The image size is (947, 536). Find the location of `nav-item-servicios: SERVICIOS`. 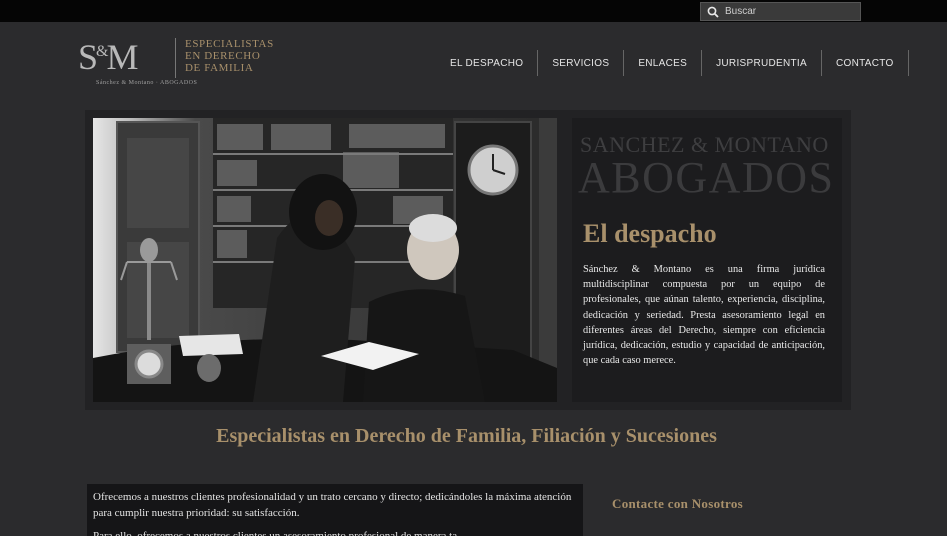

nav-item-servicios: SERVICIOS is located at coordinates (581, 63).